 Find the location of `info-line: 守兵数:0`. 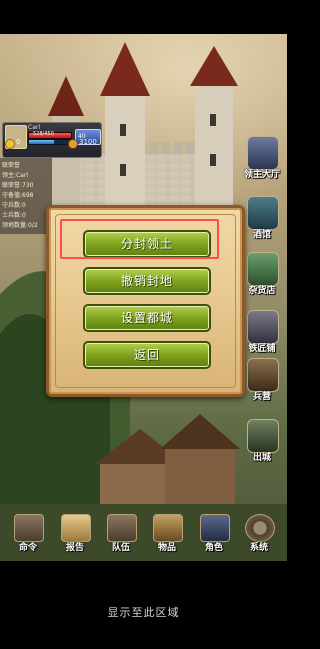

info-line: 守兵数:0 is located at coordinates (14, 205).